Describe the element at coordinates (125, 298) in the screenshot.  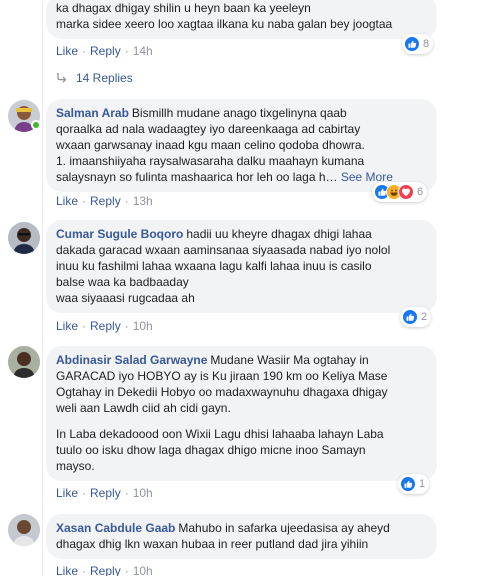
I see `comment-line: waa siyaaasi rugcadaa ah` at that location.